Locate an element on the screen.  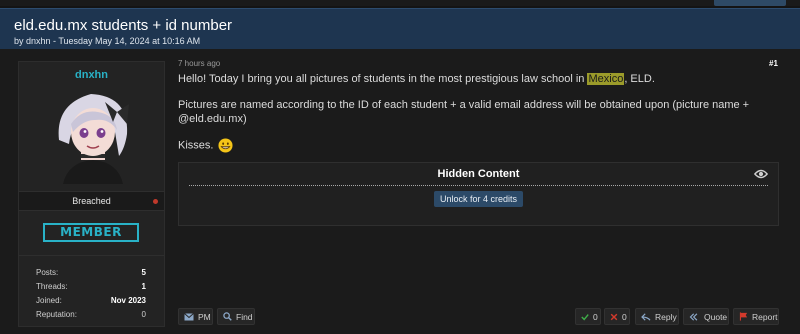
upvote-button: 0 is located at coordinates (588, 316).